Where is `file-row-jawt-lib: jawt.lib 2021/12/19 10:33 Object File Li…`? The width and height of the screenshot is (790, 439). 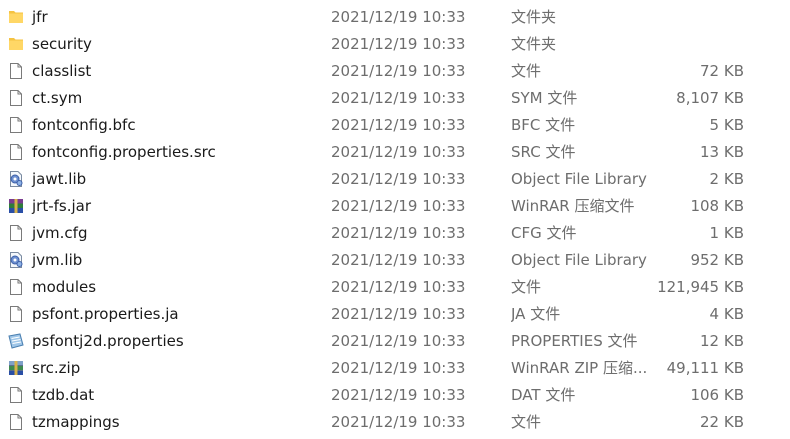
file-row-jawt-lib: jawt.lib 2021/12/19 10:33 Object File Li… is located at coordinates (395, 179).